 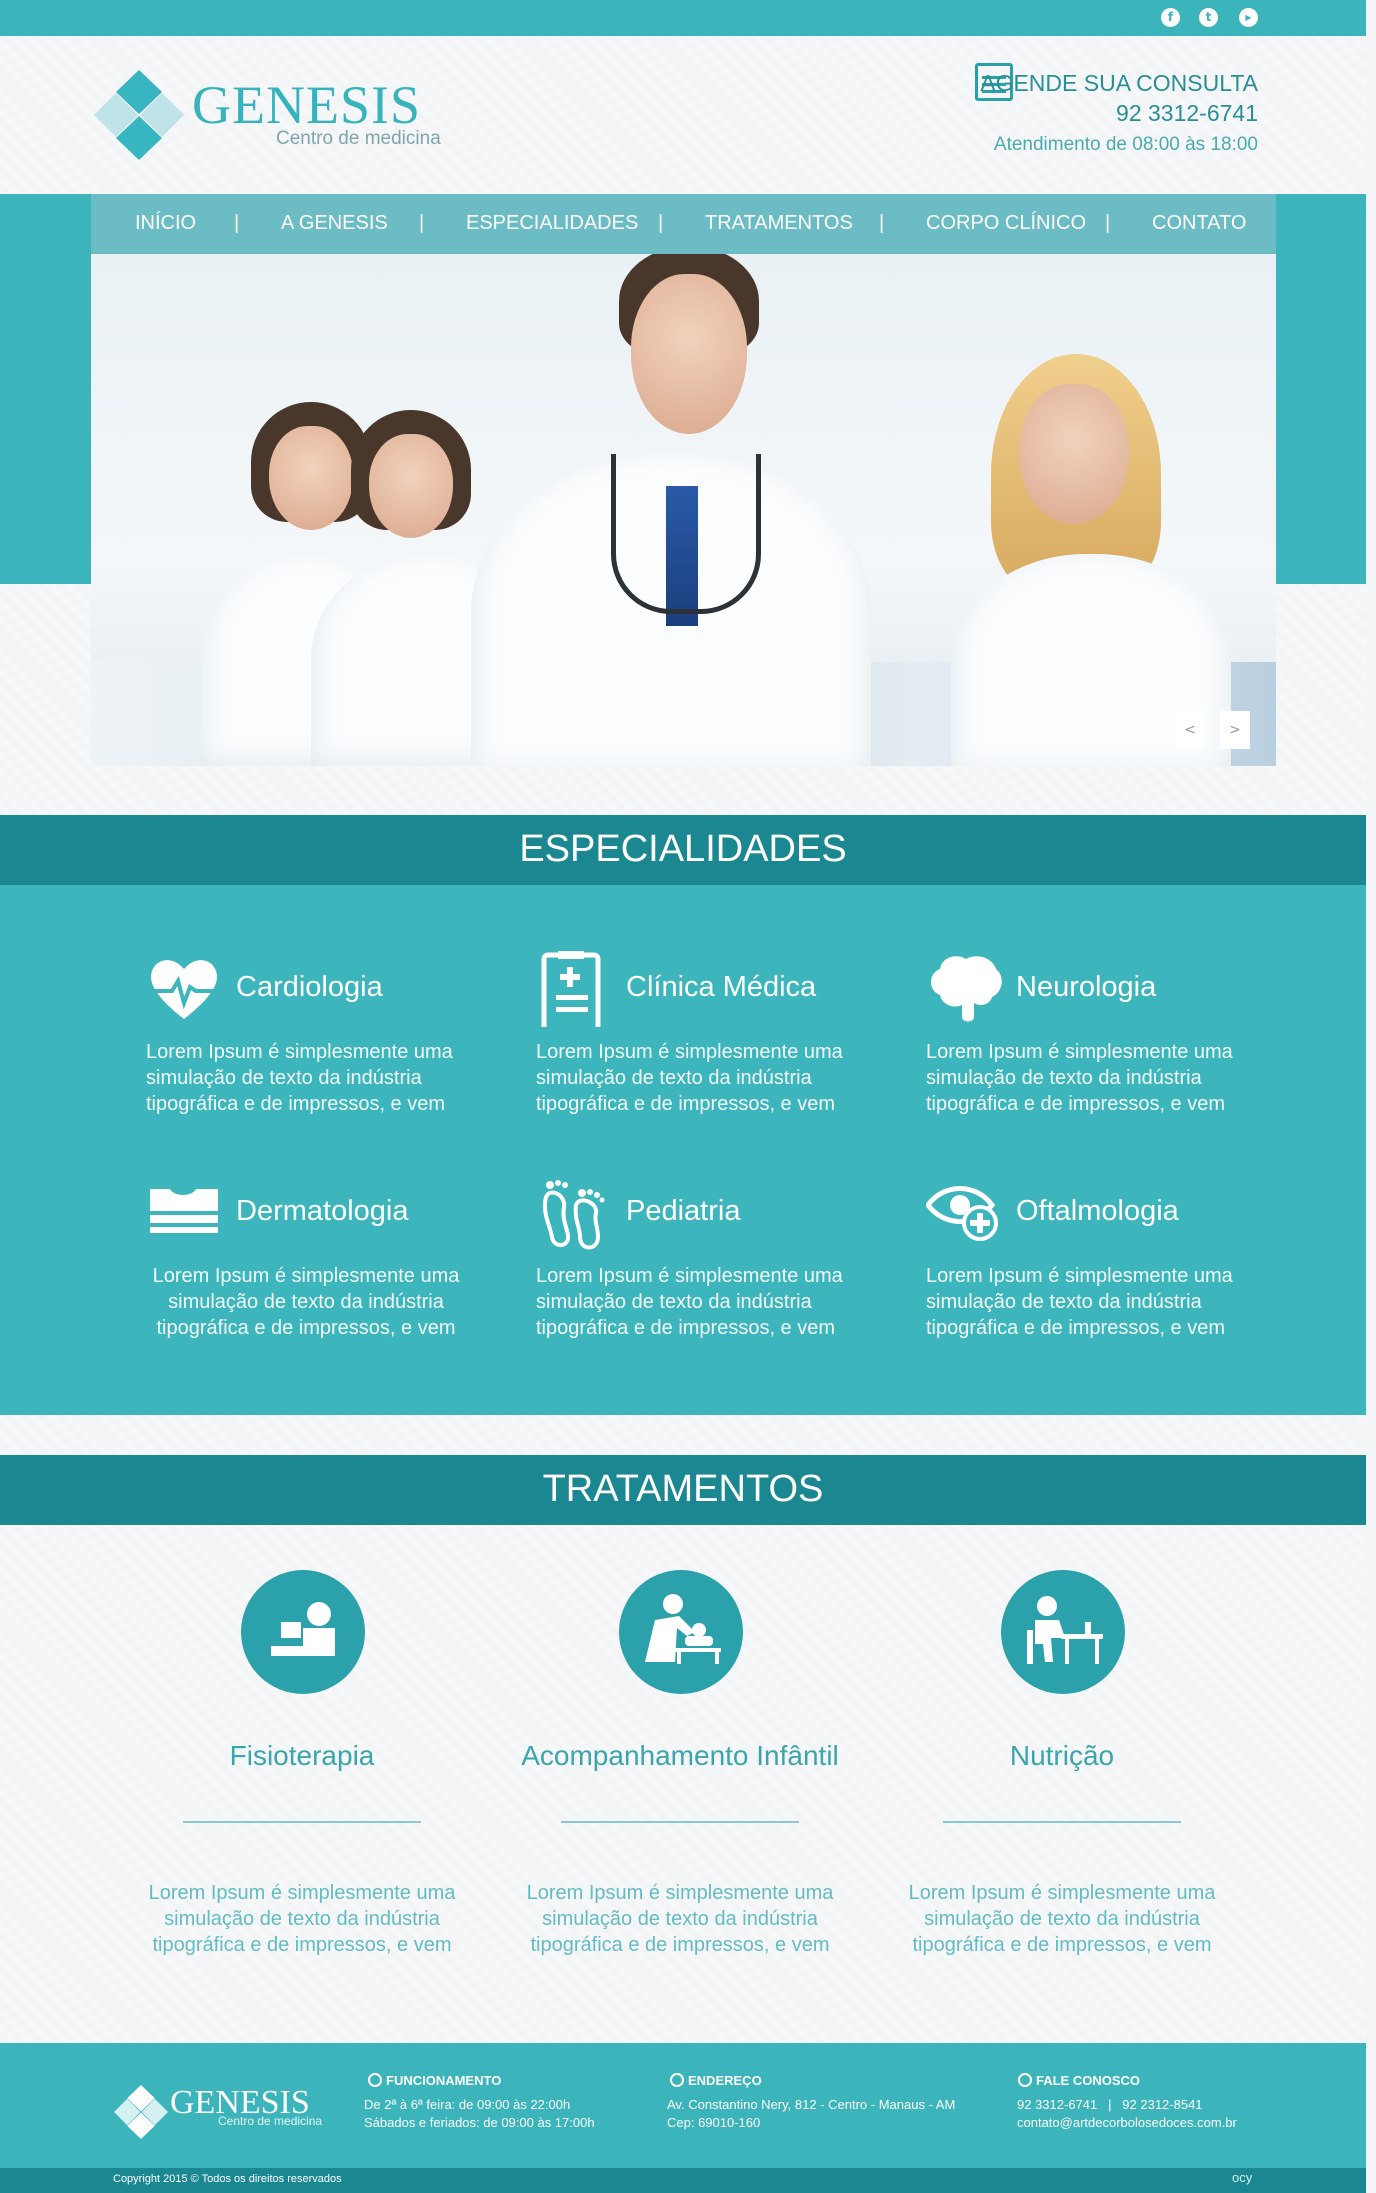 I want to click on footer-address-line2: Cep: 69010-160, so click(x=714, y=2122).